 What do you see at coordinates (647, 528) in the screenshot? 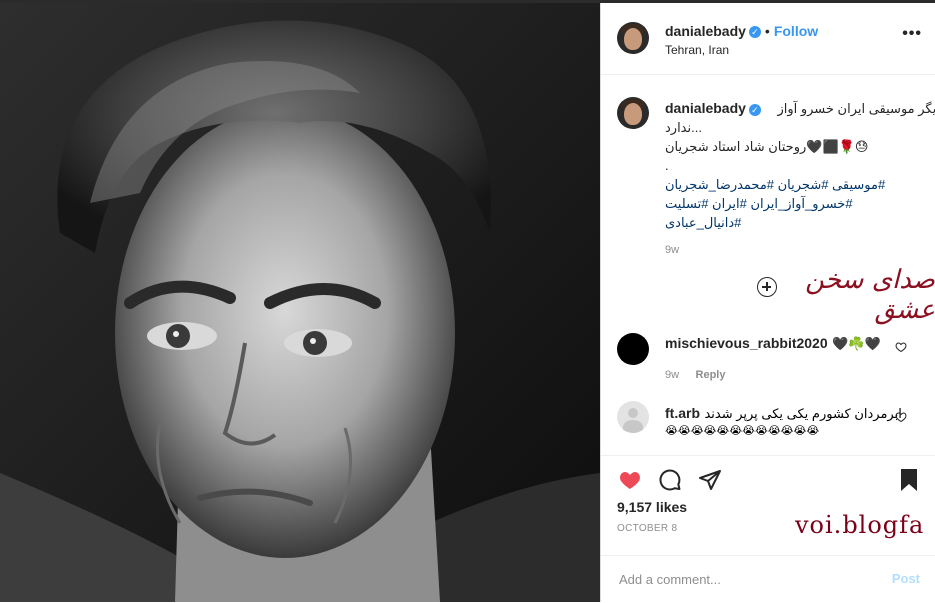
I see `post-date: OCTOBER 8` at bounding box center [647, 528].